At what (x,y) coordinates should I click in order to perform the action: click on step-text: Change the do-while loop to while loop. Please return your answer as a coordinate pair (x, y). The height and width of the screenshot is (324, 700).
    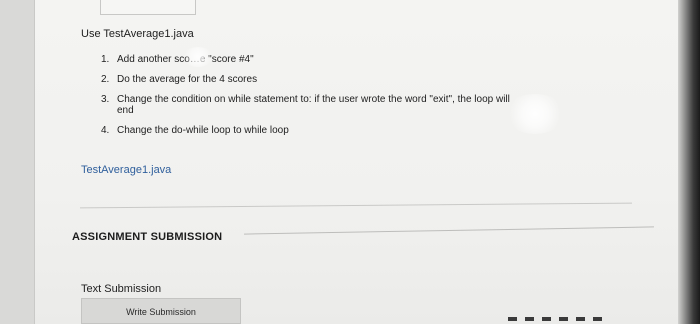
    Looking at the image, I should click on (203, 130).